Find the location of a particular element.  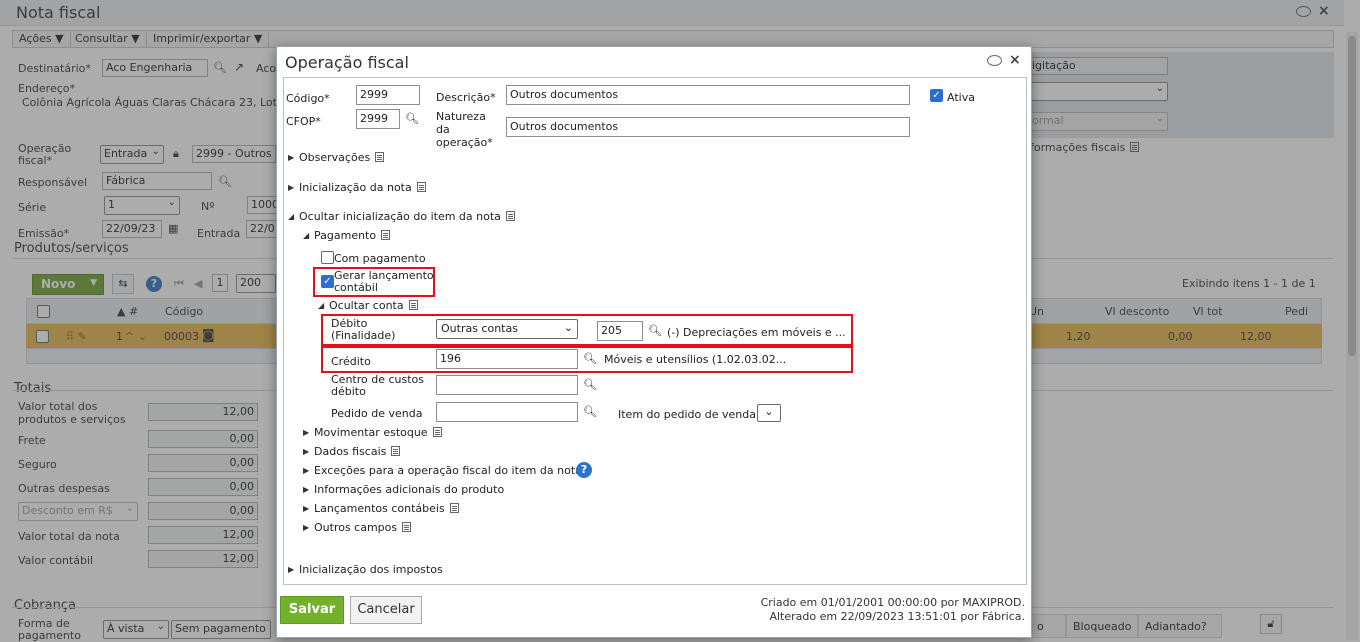

dados-fiscais-section: Dados fiscais is located at coordinates (357, 451).